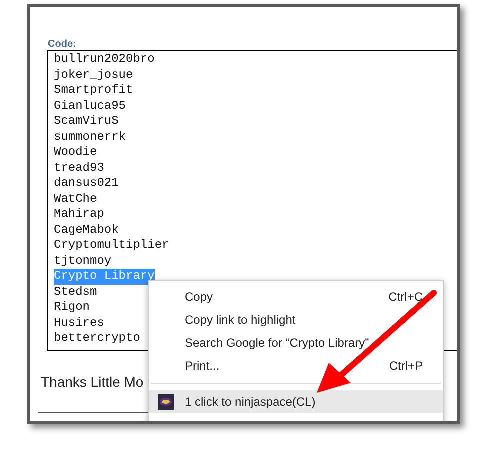 This screenshot has height=449, width=483. Describe the element at coordinates (86, 230) in the screenshot. I see `code-line: CageMabok` at that location.